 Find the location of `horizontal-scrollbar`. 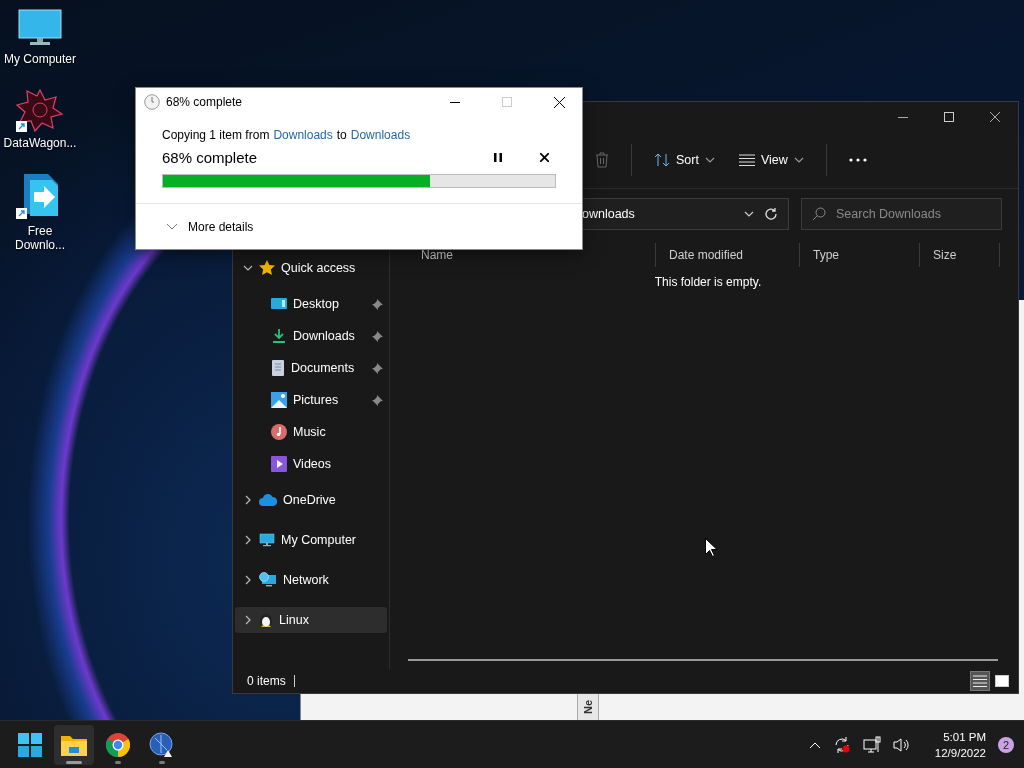

horizontal-scrollbar is located at coordinates (703, 660).